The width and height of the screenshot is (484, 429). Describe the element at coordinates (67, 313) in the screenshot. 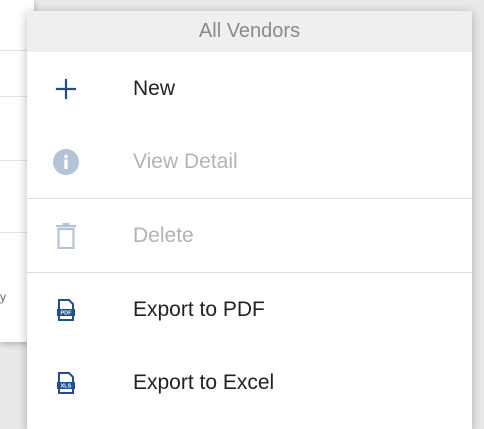

I see `pdf-badge-text: PDF` at that location.